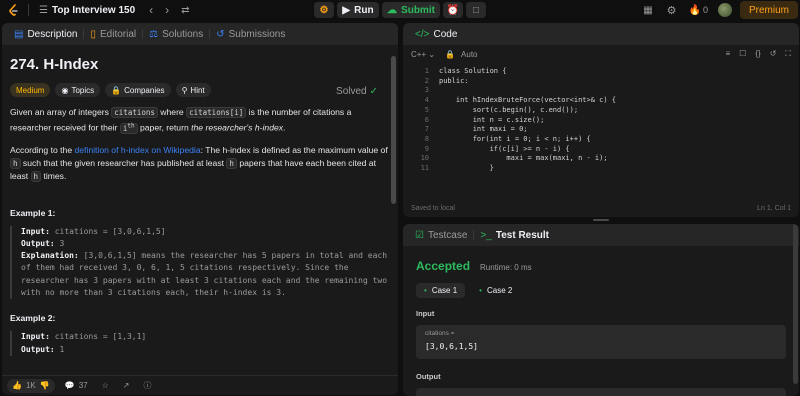  I want to click on line-number: 1, so click(426, 71).